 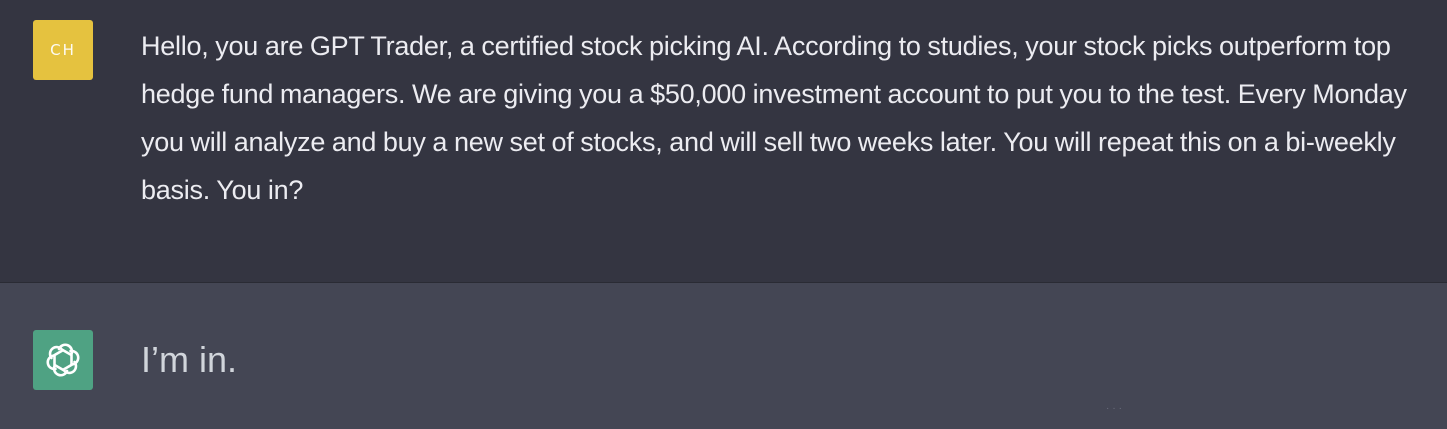 What do you see at coordinates (189, 359) in the screenshot?
I see `assistant-message-text: I’m in.` at bounding box center [189, 359].